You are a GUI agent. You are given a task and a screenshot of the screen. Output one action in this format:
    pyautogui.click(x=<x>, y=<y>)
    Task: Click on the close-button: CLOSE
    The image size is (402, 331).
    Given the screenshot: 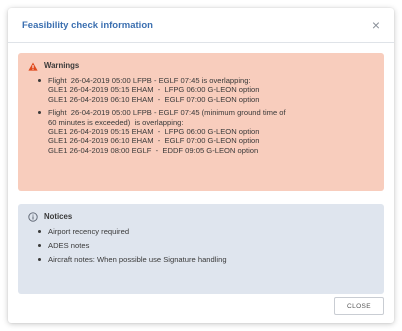 What is the action you would take?
    pyautogui.click(x=359, y=306)
    